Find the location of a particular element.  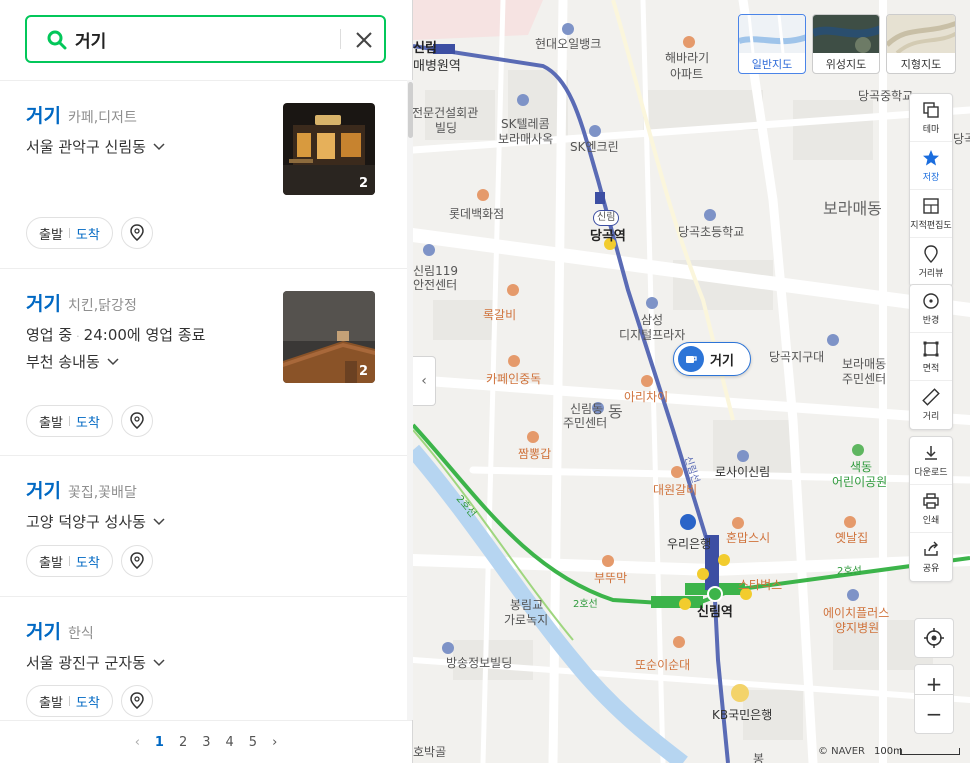

save-tool: 저장 is located at coordinates (931, 166).